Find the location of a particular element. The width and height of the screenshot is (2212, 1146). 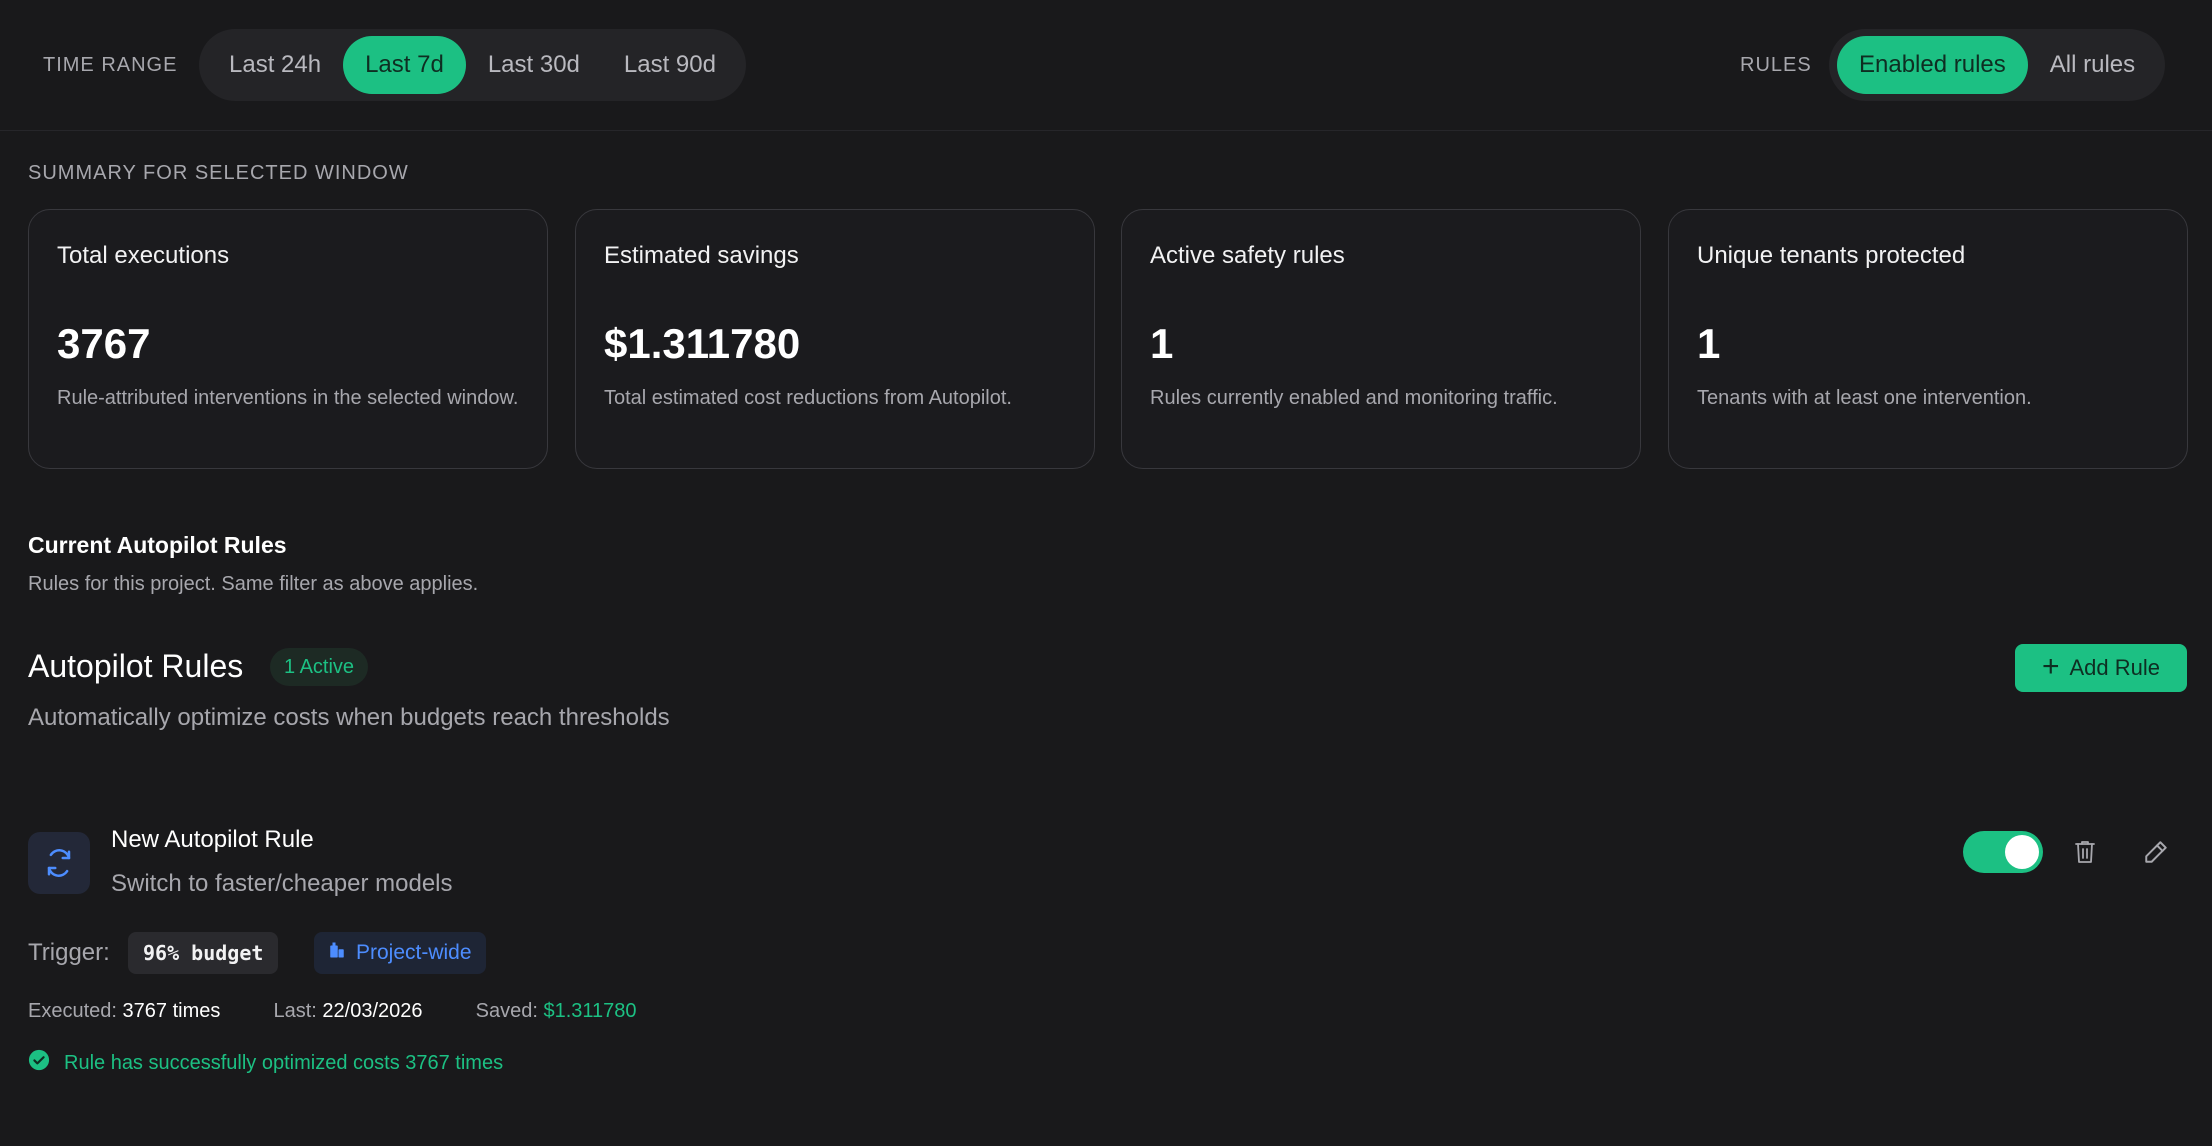

last-run-value: 22/03/2026 is located at coordinates (372, 1011).